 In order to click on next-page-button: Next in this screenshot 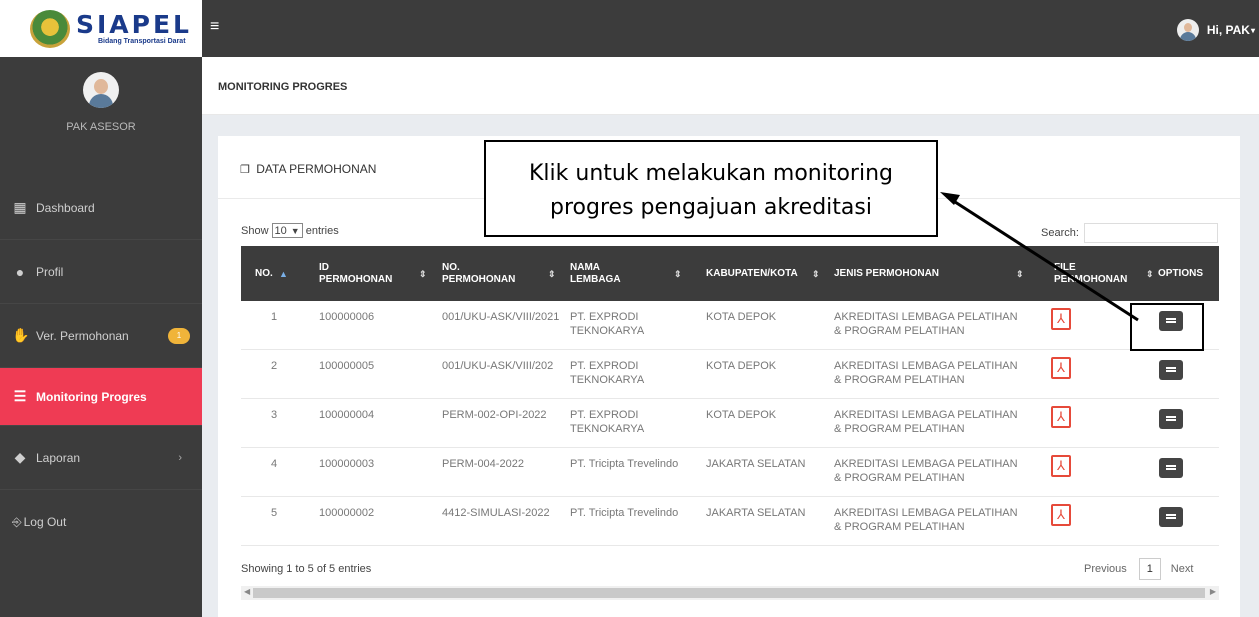, I will do `click(1182, 569)`.